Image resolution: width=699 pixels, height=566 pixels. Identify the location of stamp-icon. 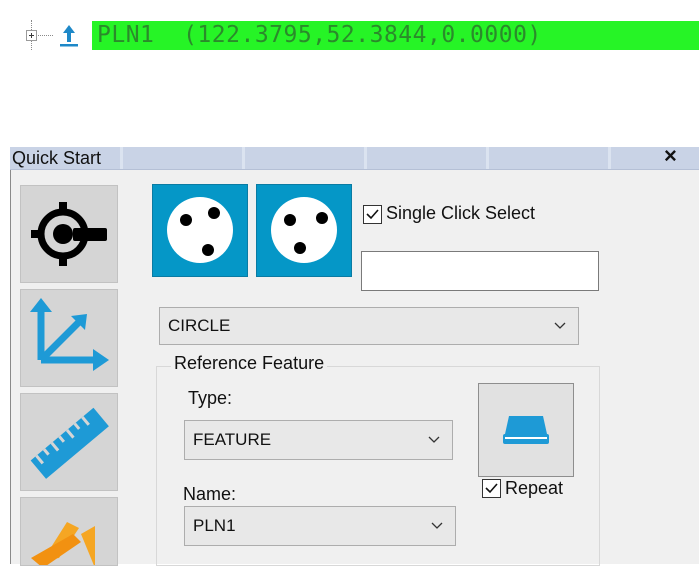
(526, 430).